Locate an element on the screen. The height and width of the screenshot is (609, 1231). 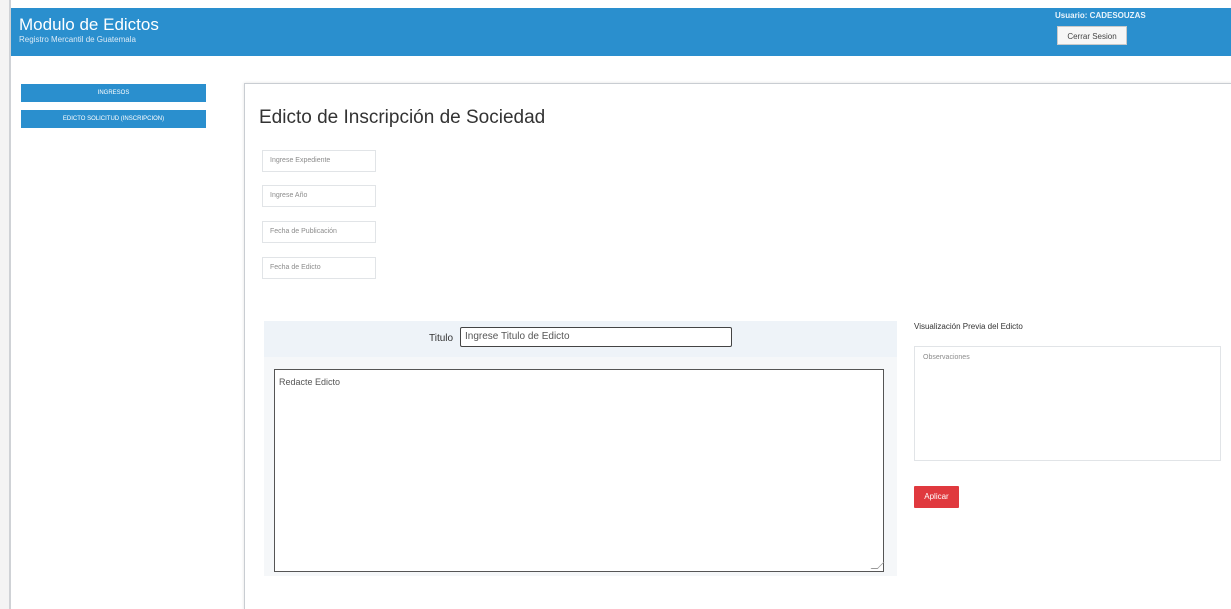
user-box: Usuario: CADESOUZAS Cerrar Sesion is located at coordinates (1140, 28).